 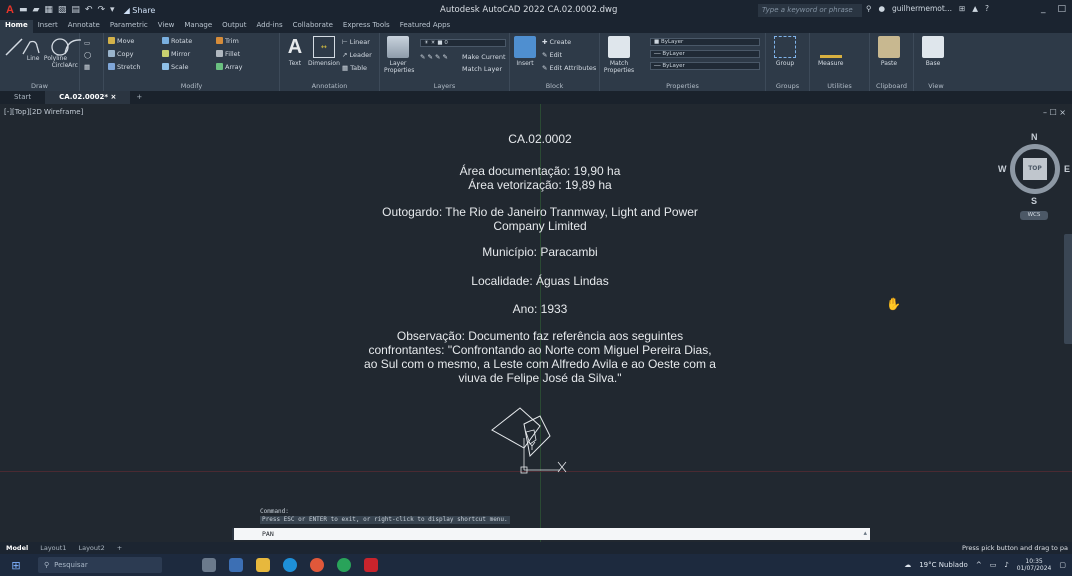 What do you see at coordinates (228, 54) in the screenshot?
I see `fillet-button: Fillet` at bounding box center [228, 54].